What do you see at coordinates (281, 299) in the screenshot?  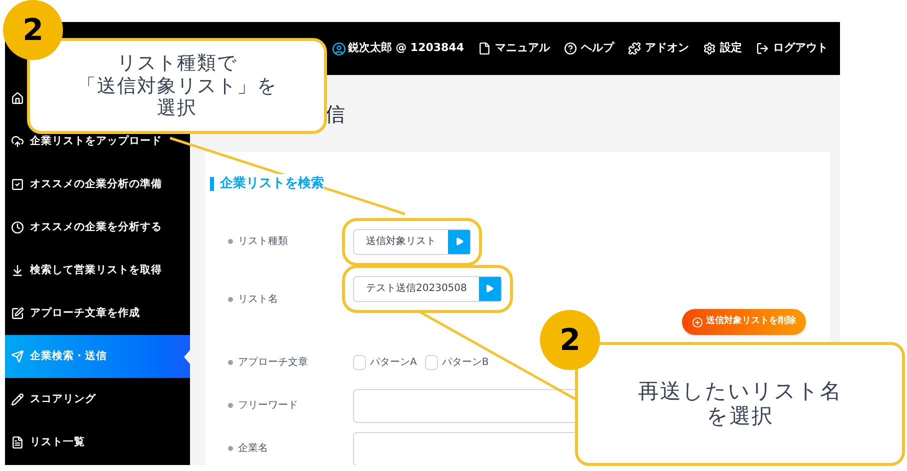 I see `field-label: リスト名` at bounding box center [281, 299].